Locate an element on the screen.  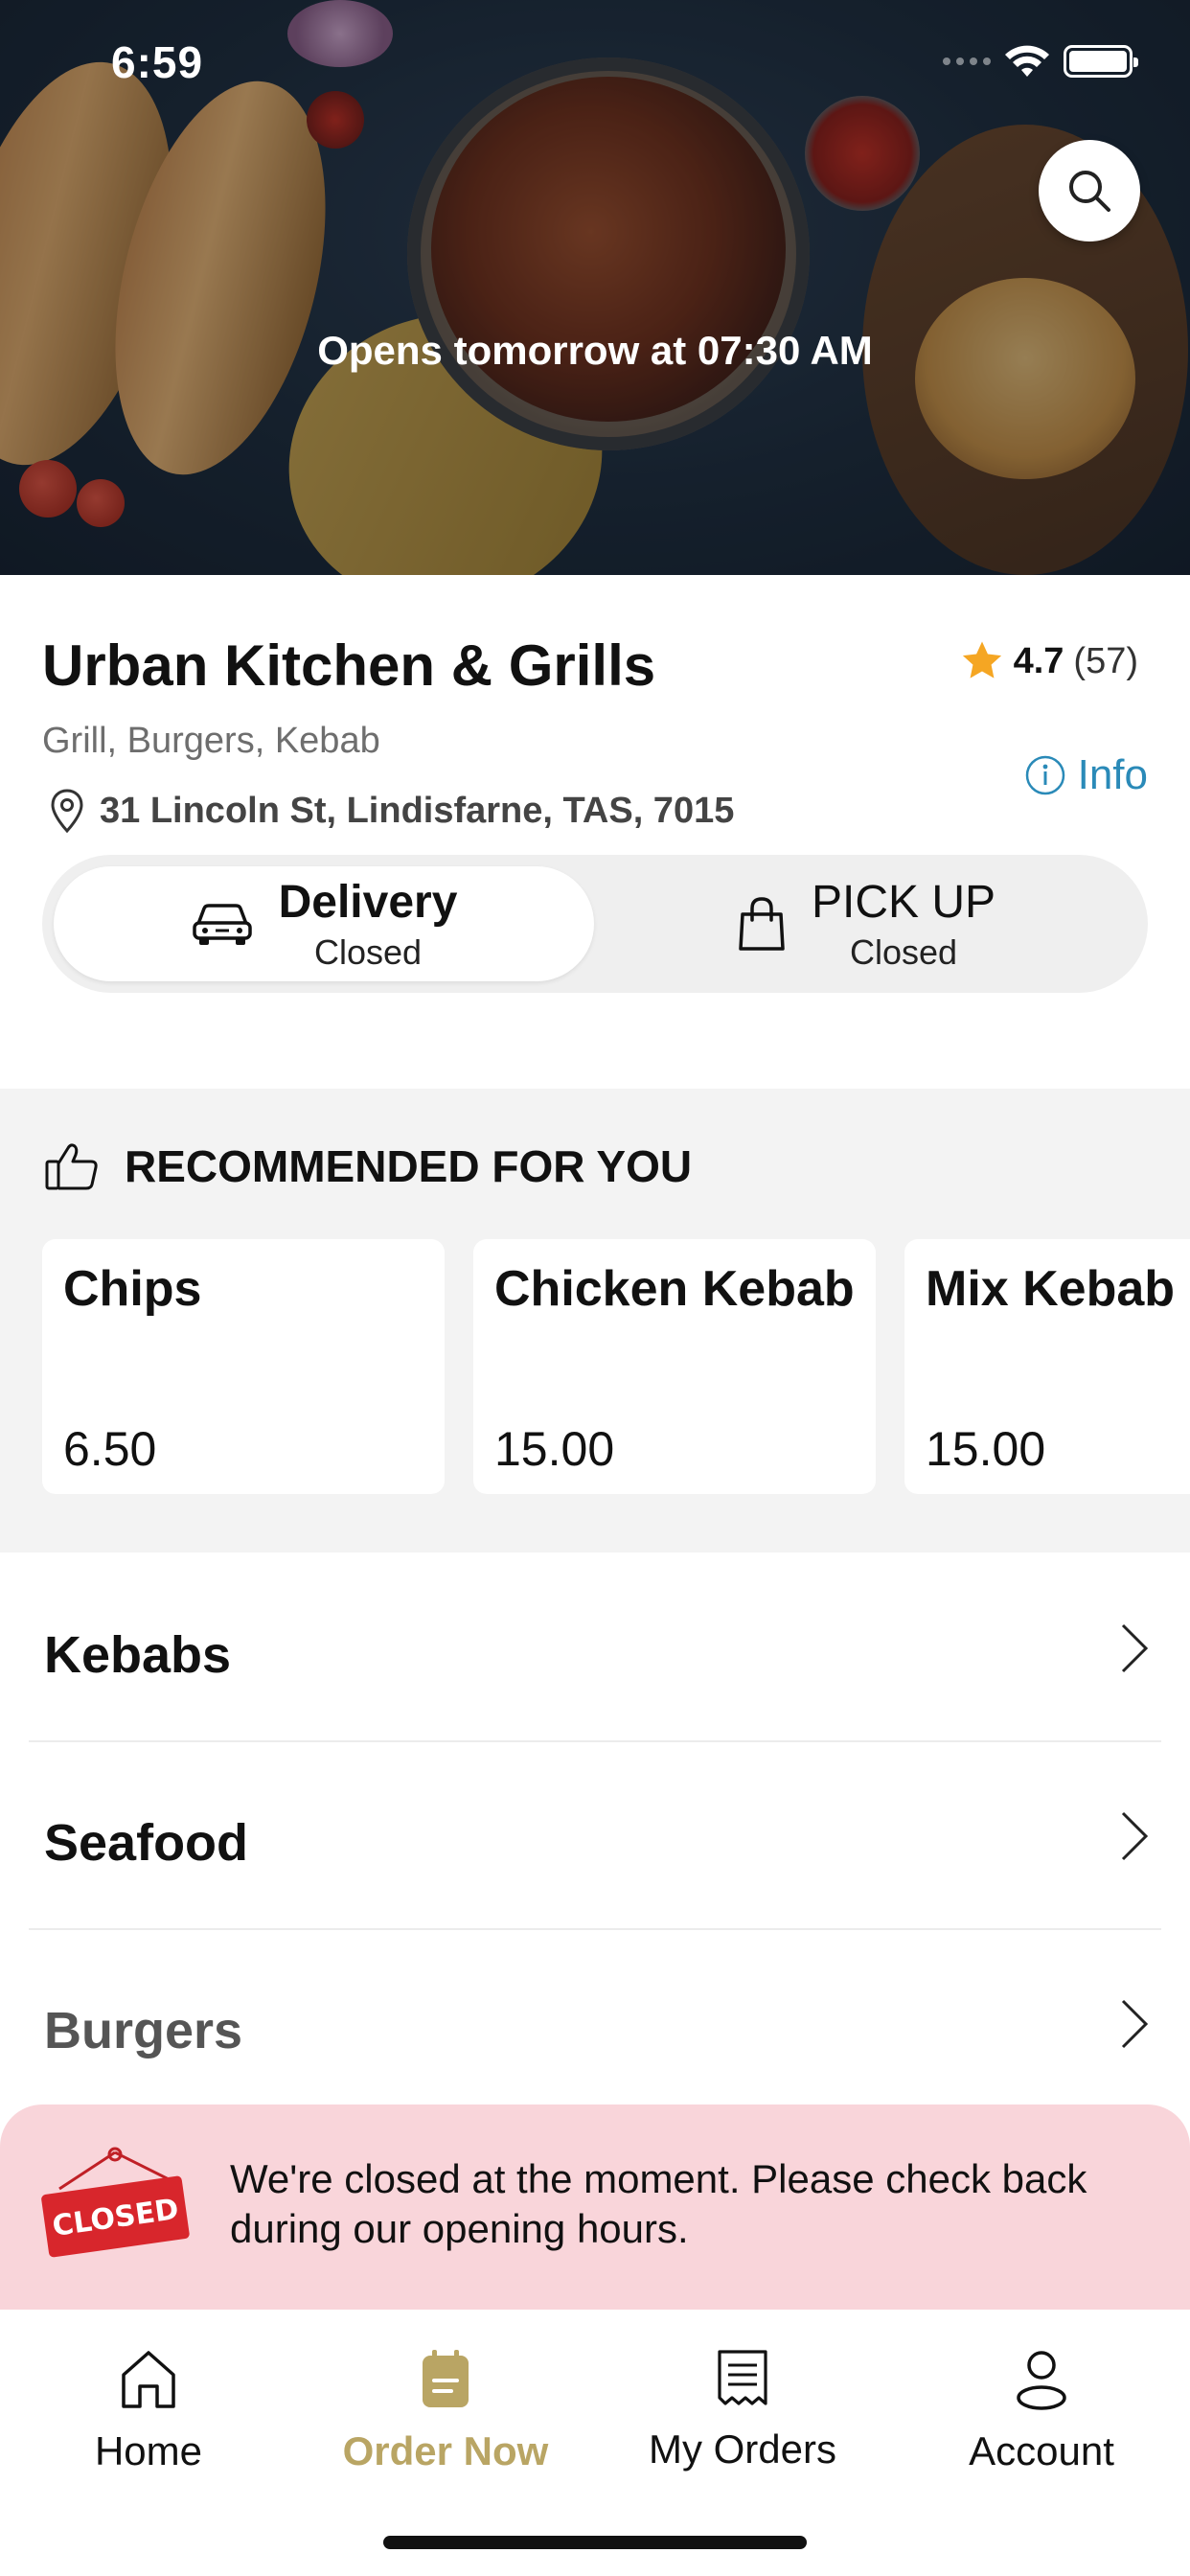
recommended-card: Chips 6.50 is located at coordinates (244, 1366).